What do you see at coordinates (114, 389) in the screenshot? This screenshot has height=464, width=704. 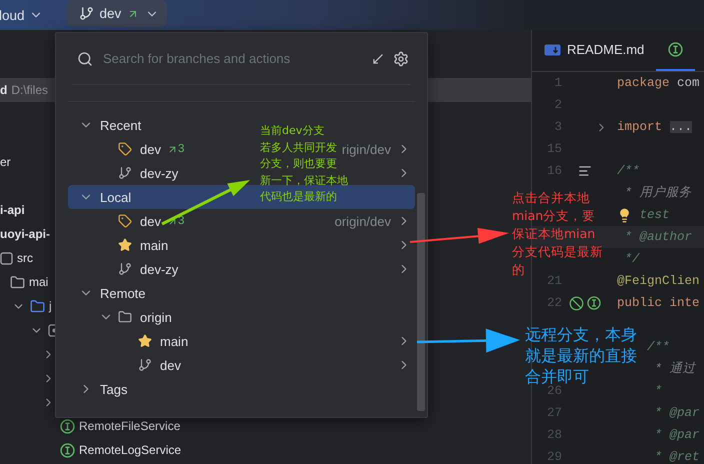 I see `branch-group: Tags` at bounding box center [114, 389].